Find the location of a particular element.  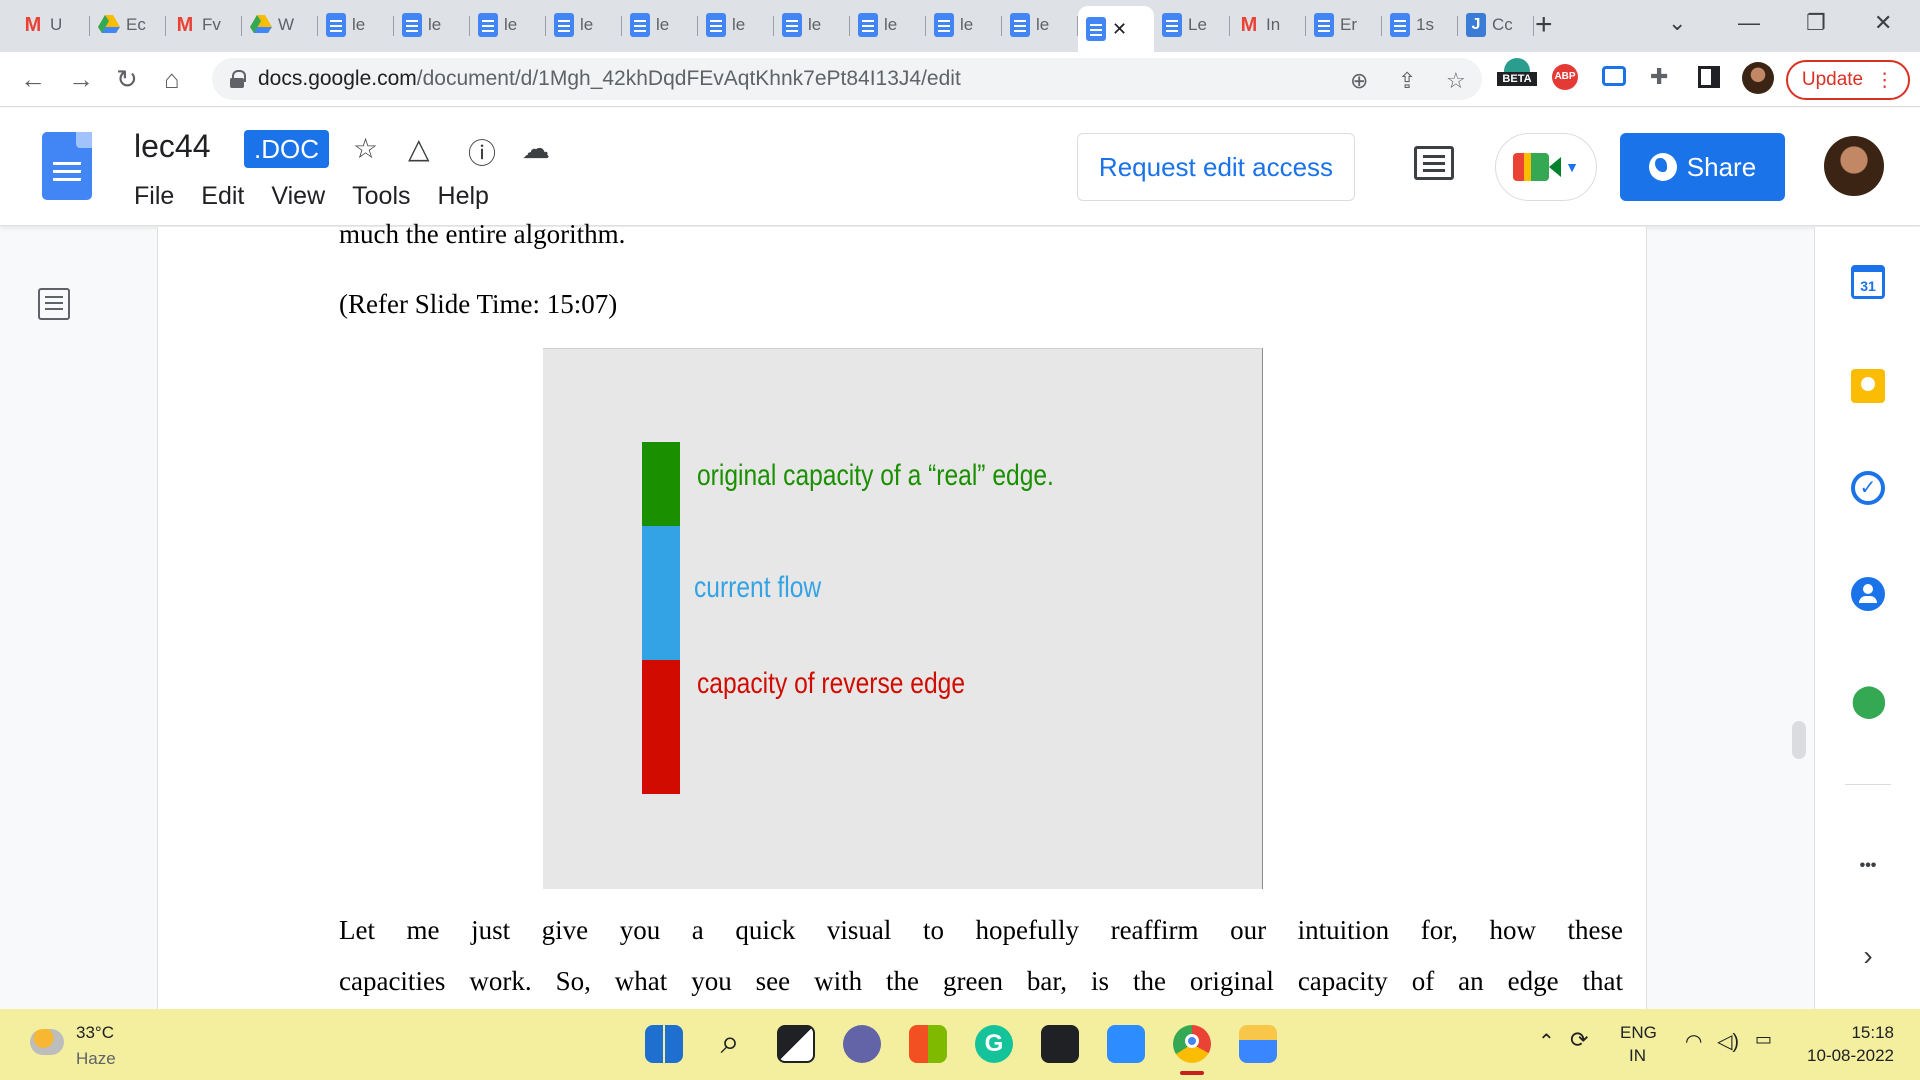

adblock-icon: ABP is located at coordinates (1565, 77).